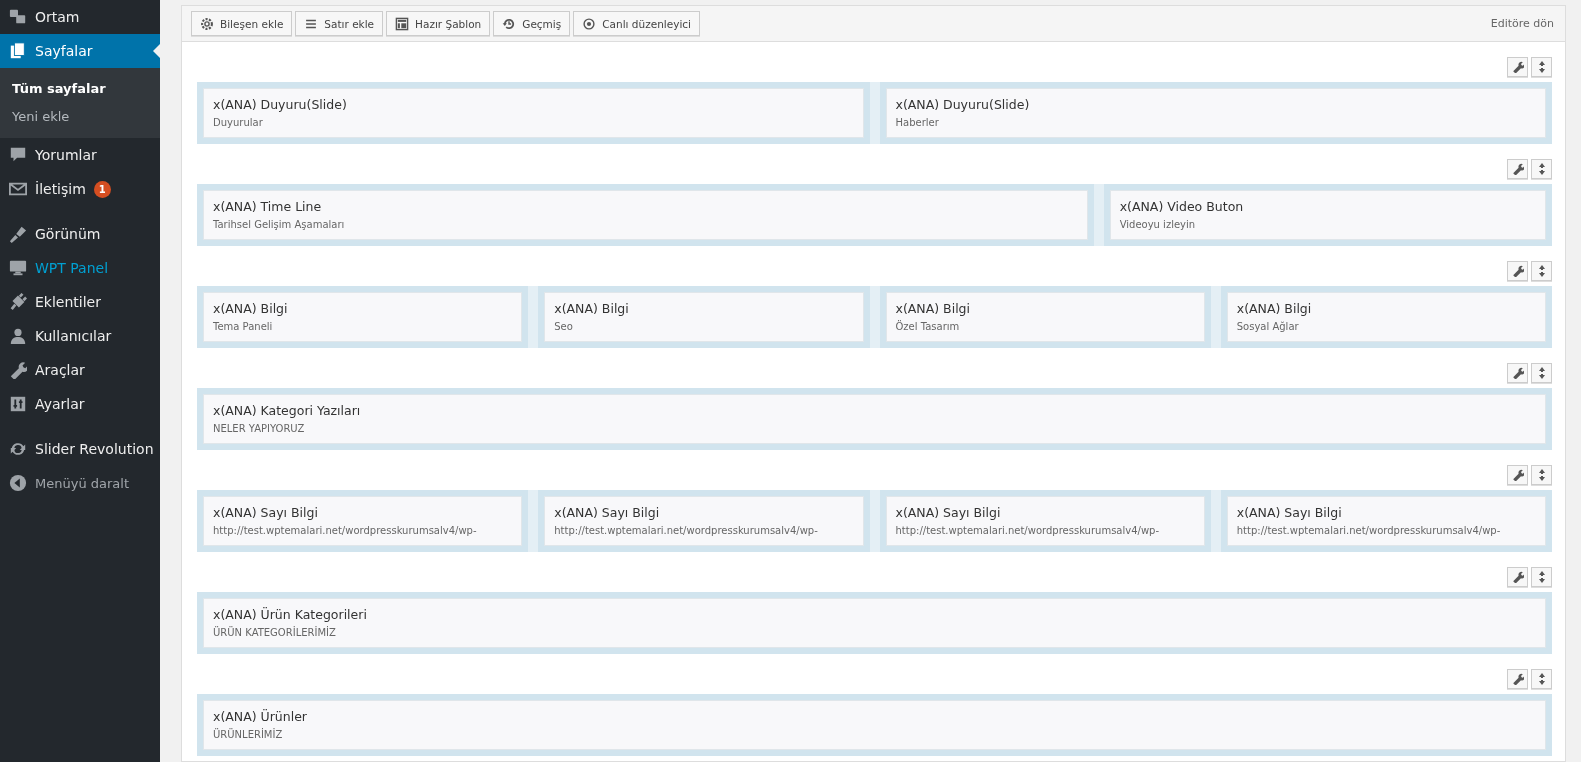 The width and height of the screenshot is (1581, 762). I want to click on widget-subtitle: Sosyal Ağlar, so click(1268, 326).